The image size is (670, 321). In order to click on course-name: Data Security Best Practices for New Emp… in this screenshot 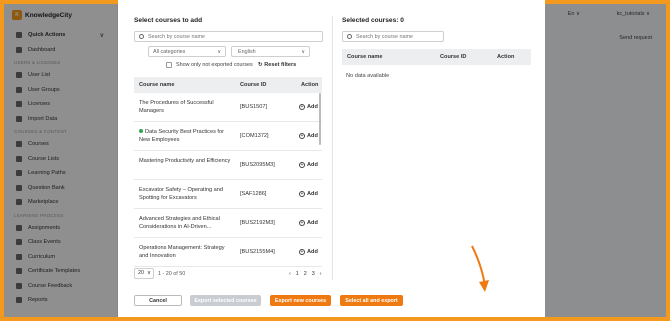, I will do `click(187, 136)`.